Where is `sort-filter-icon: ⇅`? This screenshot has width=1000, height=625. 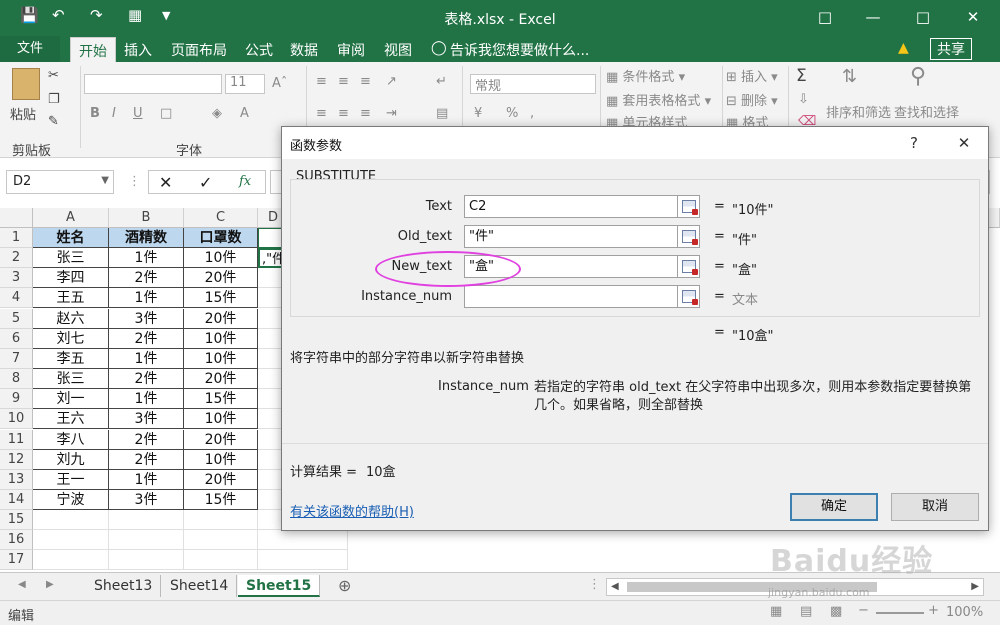 sort-filter-icon: ⇅ is located at coordinates (849, 76).